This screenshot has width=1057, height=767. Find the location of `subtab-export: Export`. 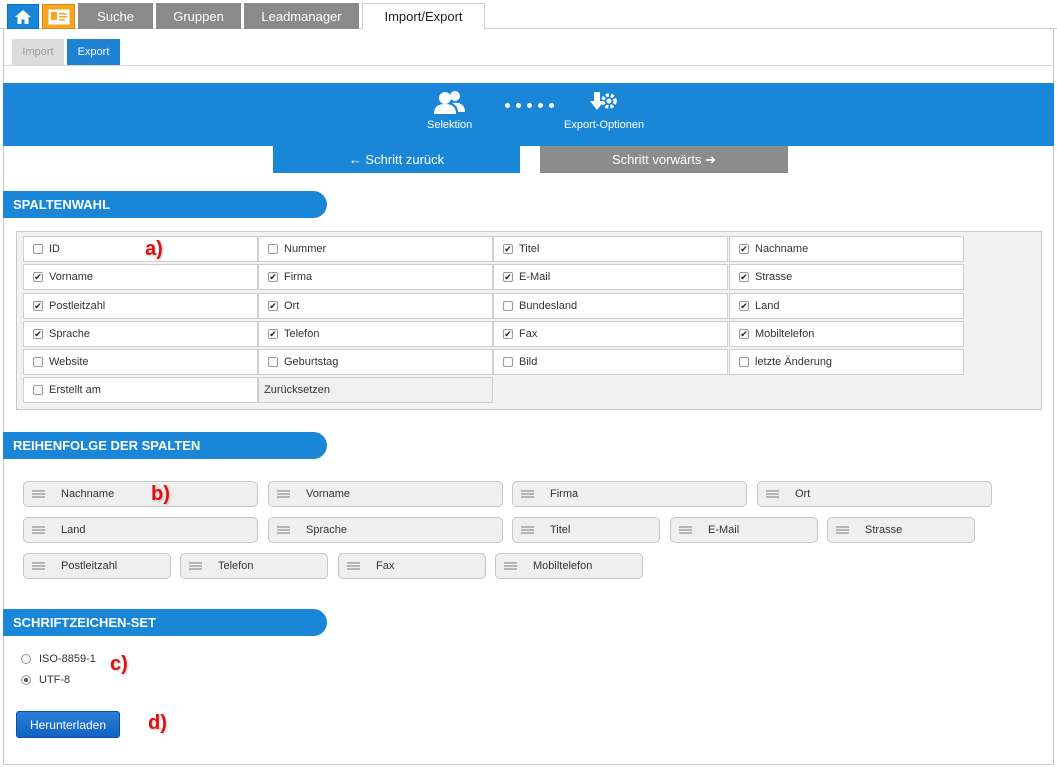

subtab-export: Export is located at coordinates (93, 52).